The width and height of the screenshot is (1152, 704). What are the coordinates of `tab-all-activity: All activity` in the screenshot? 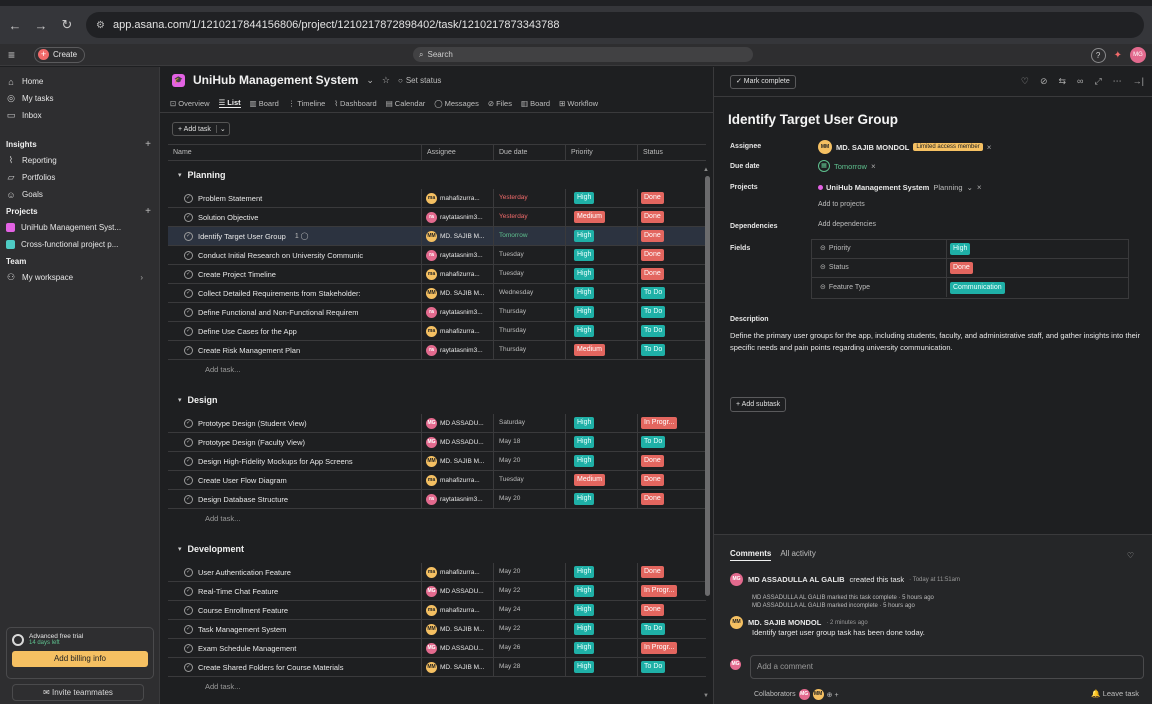 It's located at (798, 555).